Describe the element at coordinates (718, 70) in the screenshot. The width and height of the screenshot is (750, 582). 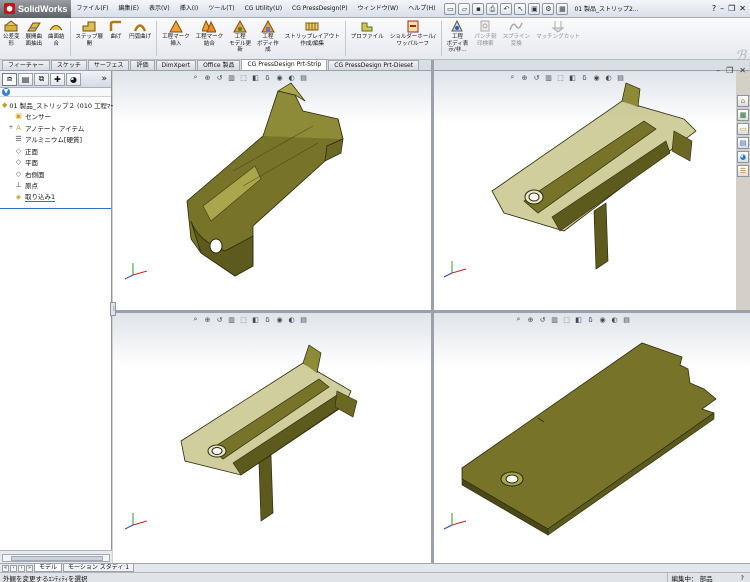
I see `minimize-window-icon: –` at that location.